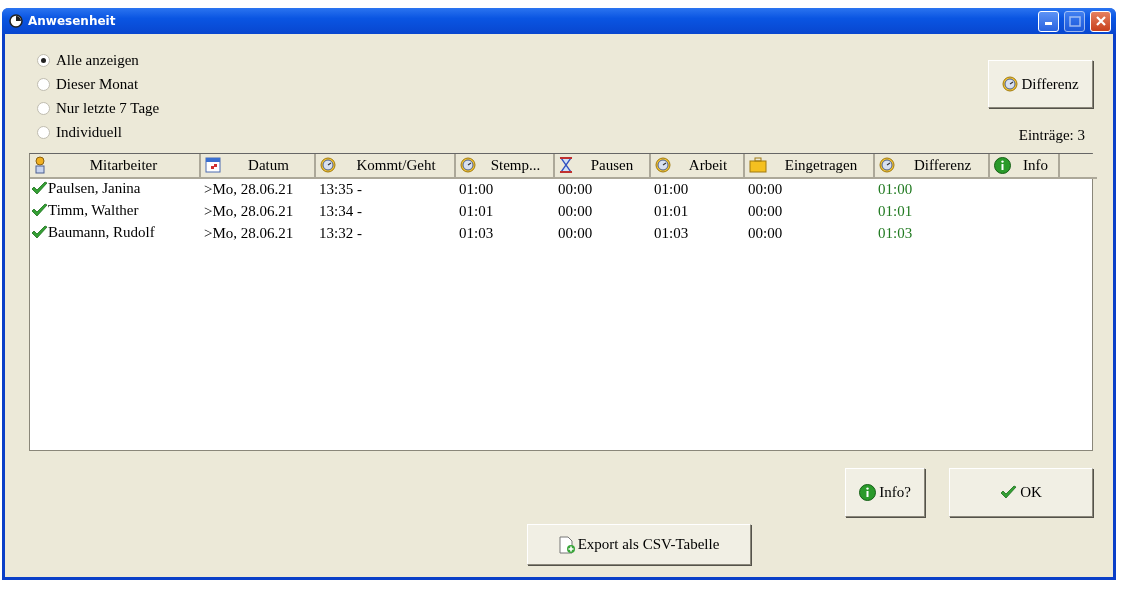  What do you see at coordinates (566, 544) in the screenshot?
I see `document-add-icon` at bounding box center [566, 544].